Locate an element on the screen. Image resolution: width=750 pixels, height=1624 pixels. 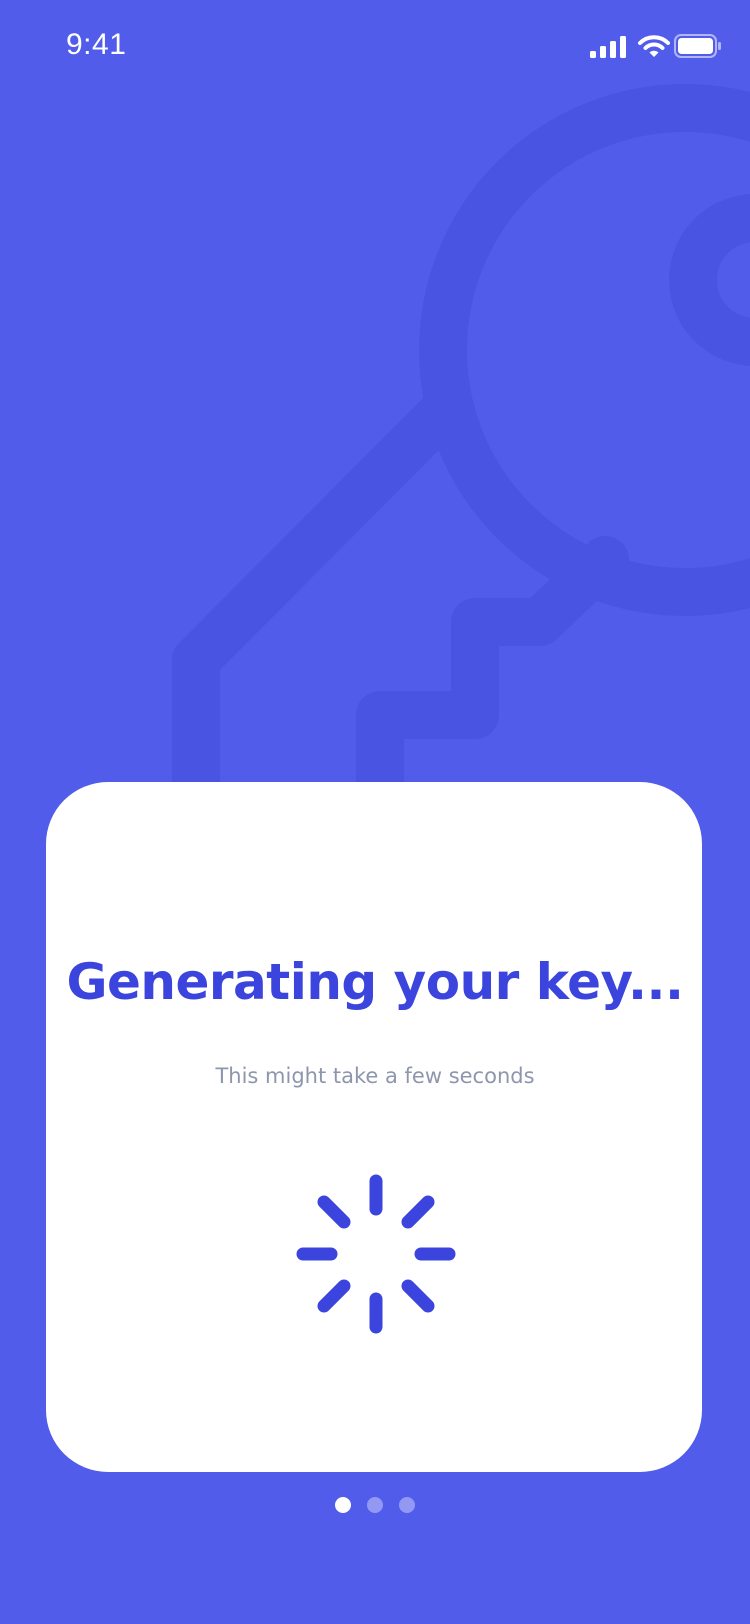
wifi-icon is located at coordinates (654, 46).